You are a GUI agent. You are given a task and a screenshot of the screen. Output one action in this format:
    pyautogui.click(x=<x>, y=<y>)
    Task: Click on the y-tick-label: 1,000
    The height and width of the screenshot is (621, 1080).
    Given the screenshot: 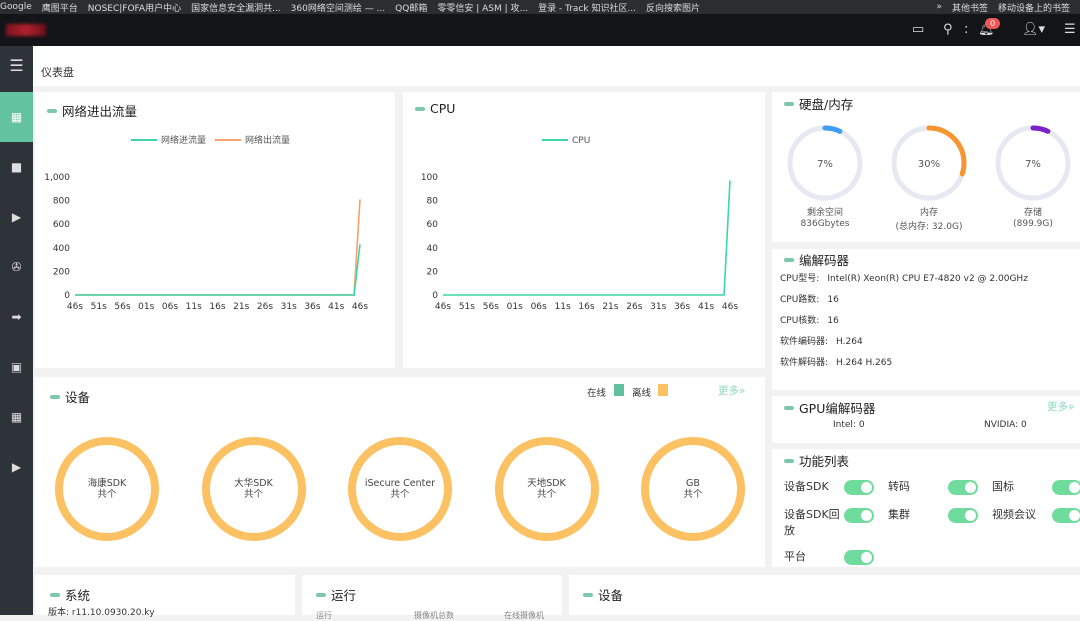 What is the action you would take?
    pyautogui.click(x=57, y=178)
    